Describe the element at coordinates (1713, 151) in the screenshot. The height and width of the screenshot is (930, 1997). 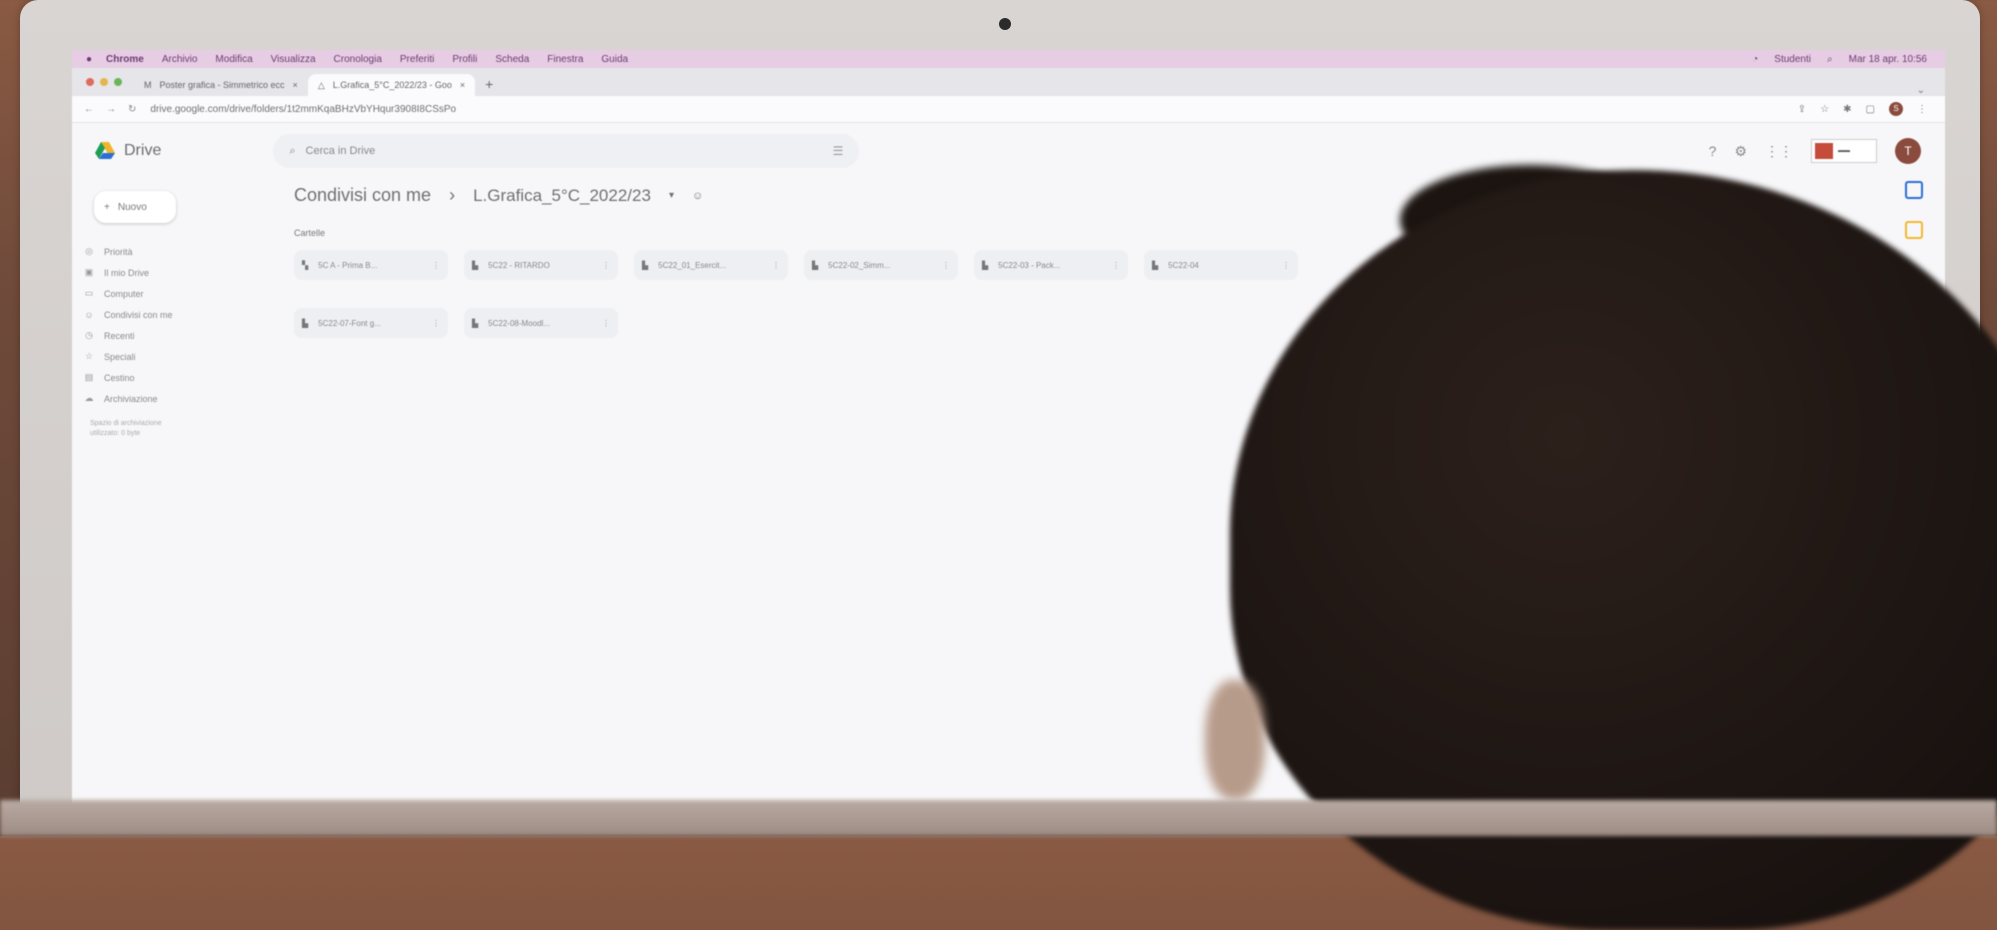
I see `help-icon: ?` at that location.